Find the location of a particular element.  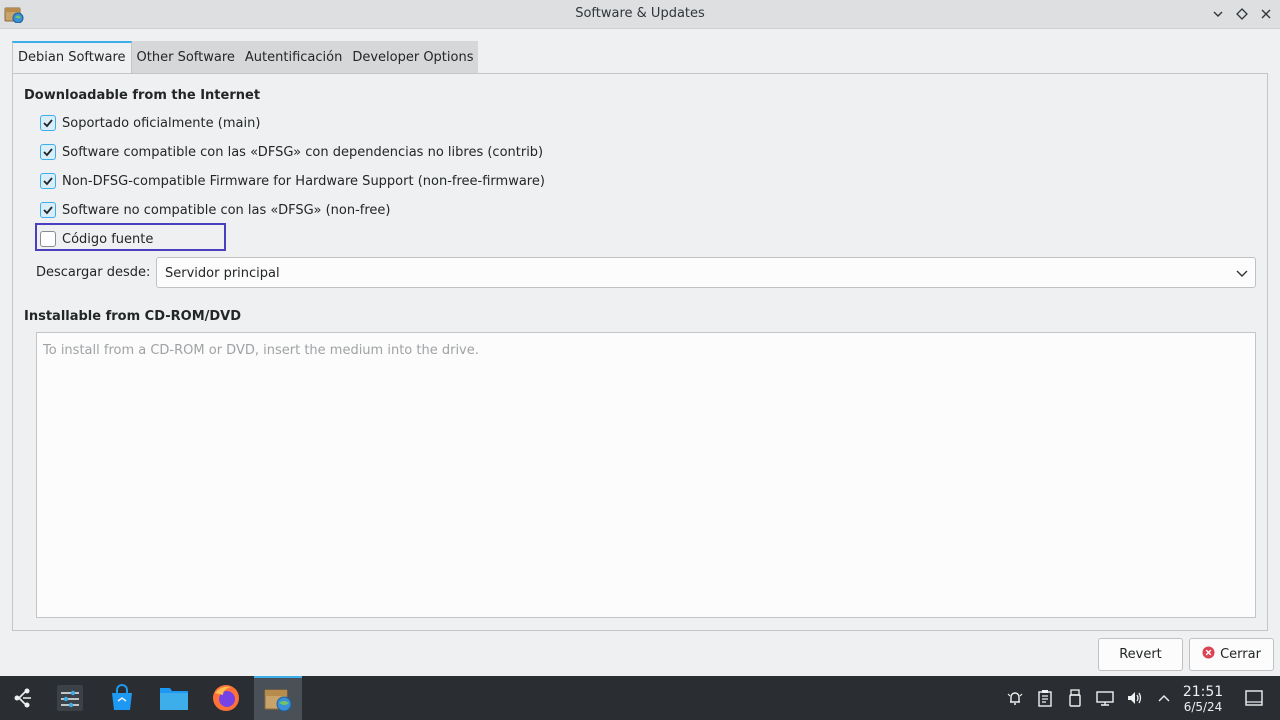

firefox-icon is located at coordinates (226, 698).